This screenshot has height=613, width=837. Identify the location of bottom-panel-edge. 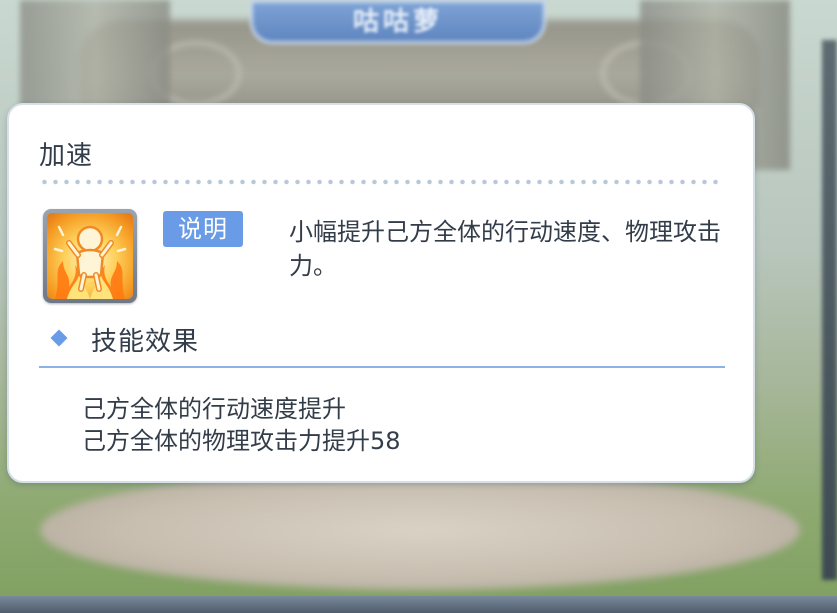
(418, 604).